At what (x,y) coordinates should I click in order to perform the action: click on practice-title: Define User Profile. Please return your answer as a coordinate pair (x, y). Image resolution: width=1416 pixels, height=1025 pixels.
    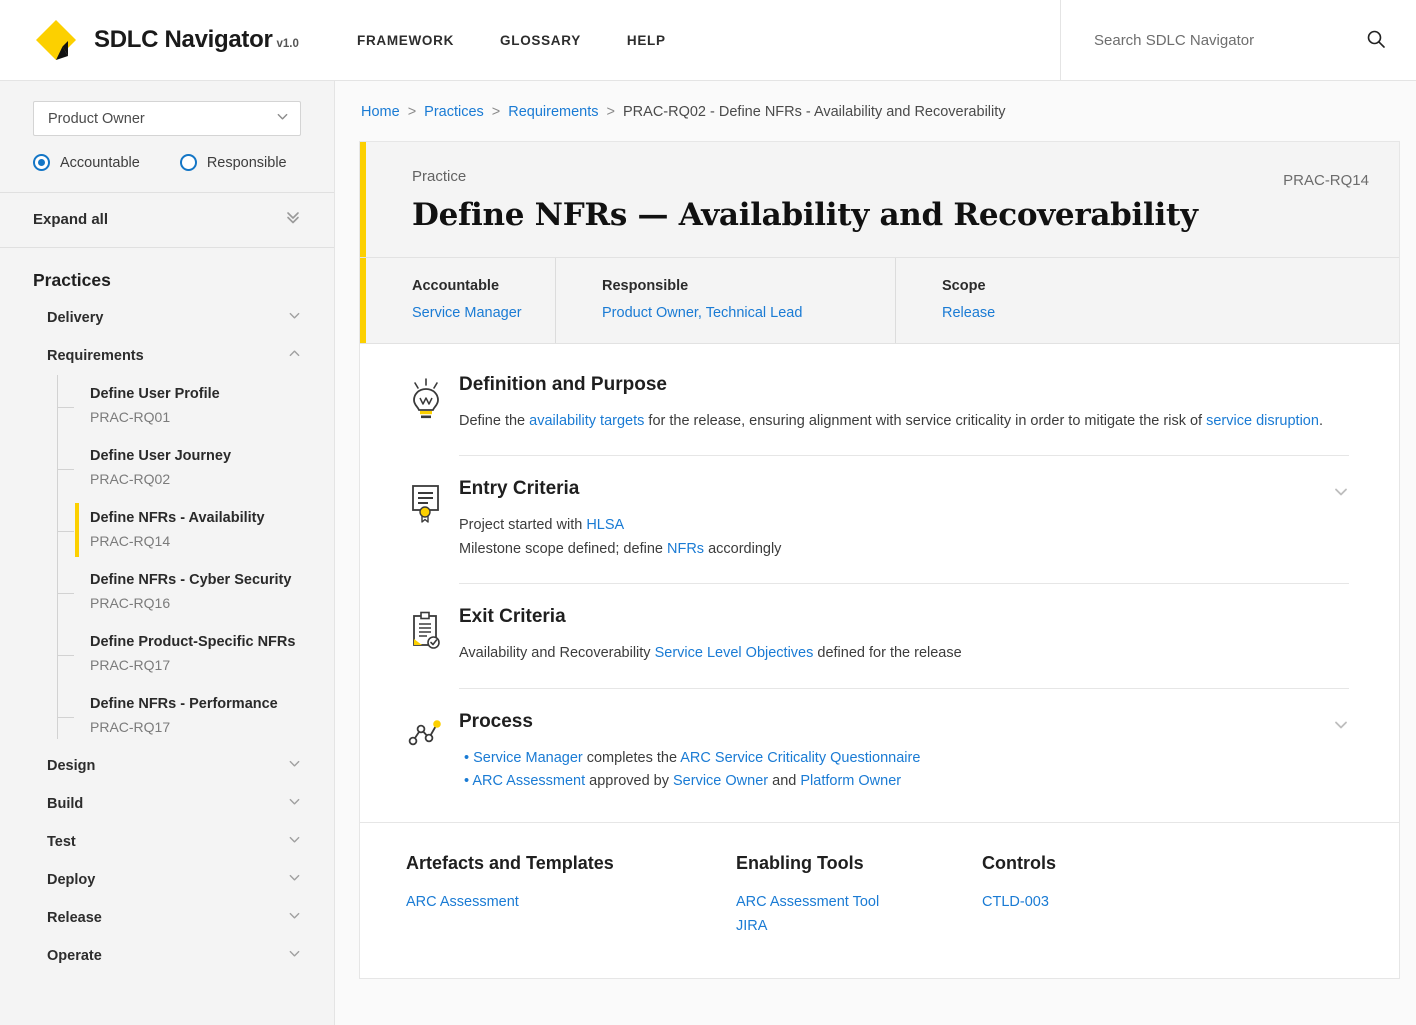
    Looking at the image, I should click on (155, 394).